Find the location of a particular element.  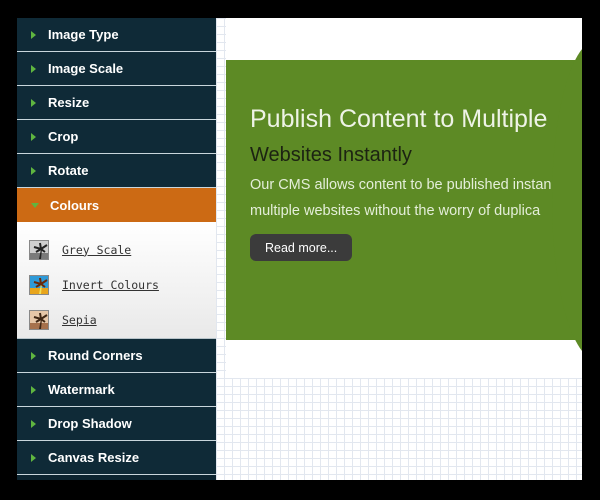

menu-item-label: Image Type is located at coordinates (83, 34).